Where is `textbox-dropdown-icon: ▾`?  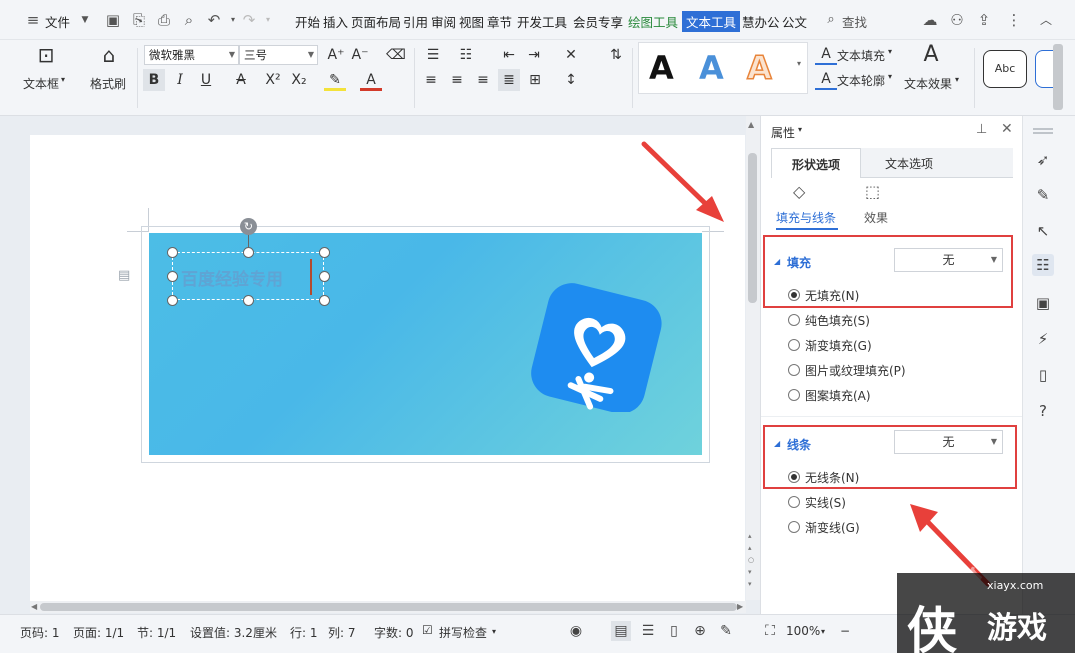 textbox-dropdown-icon: ▾ is located at coordinates (63, 79).